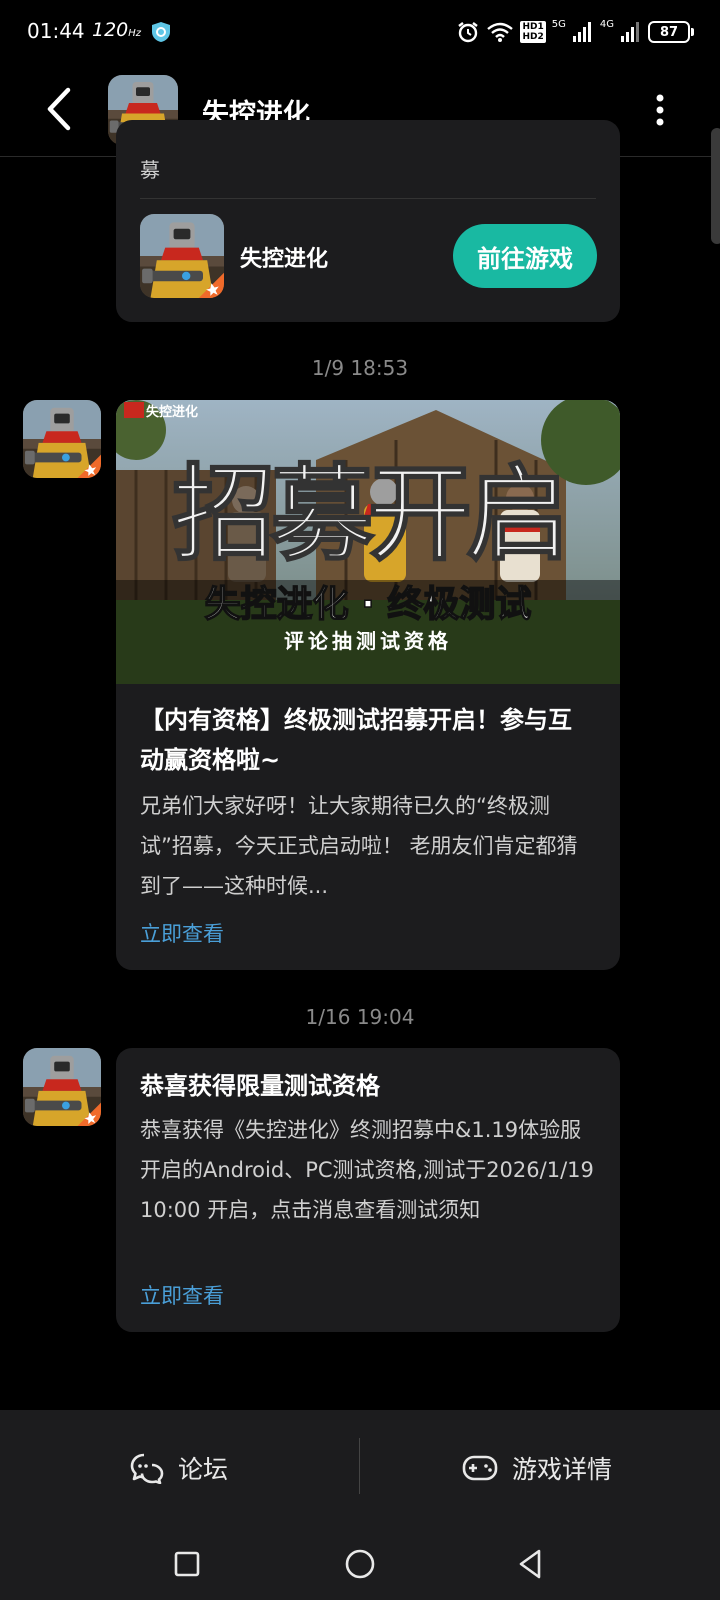 This screenshot has height=1600, width=720. What do you see at coordinates (606, 24) in the screenshot?
I see `network-4g-label: 4G` at bounding box center [606, 24].